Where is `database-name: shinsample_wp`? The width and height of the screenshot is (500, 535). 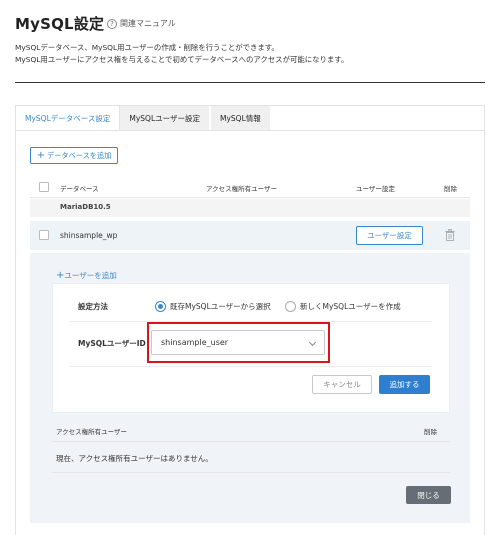
database-name: shinsample_wp is located at coordinates (89, 235).